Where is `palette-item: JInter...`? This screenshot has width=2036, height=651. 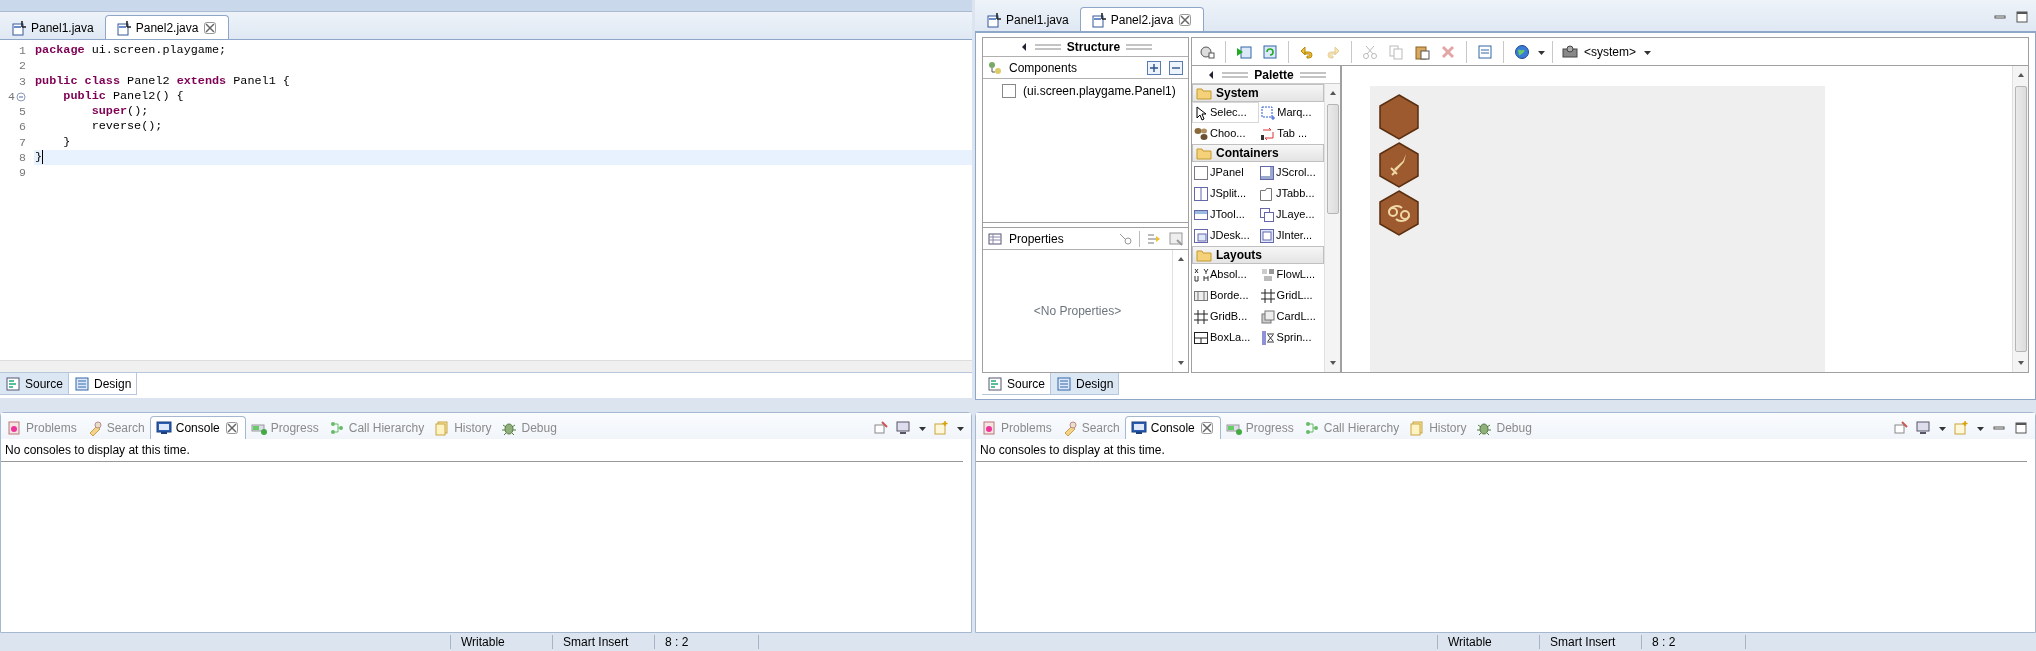
palette-item: JInter... is located at coordinates (1291, 235).